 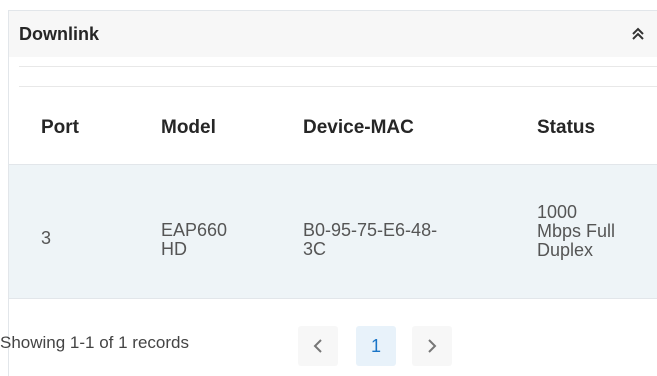 What do you see at coordinates (358, 127) in the screenshot?
I see `column-header-device-mac: Device-MAC` at bounding box center [358, 127].